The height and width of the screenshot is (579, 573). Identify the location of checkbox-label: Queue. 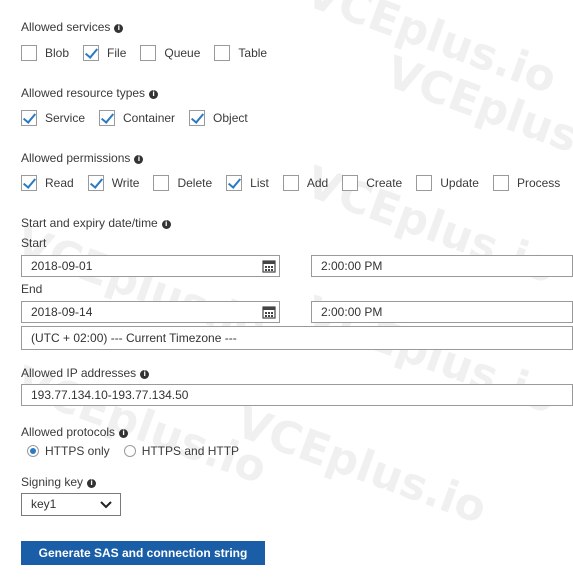
(182, 53).